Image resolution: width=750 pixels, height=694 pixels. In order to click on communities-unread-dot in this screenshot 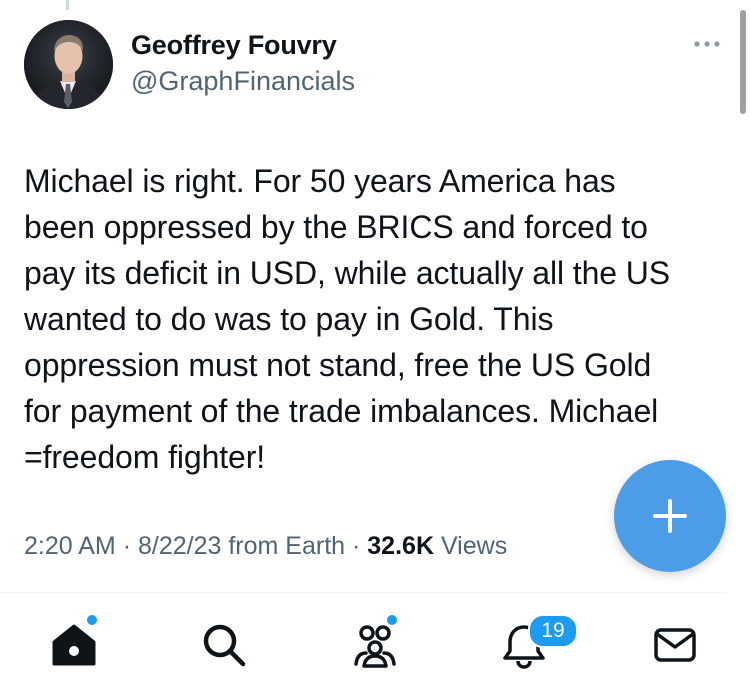, I will do `click(392, 620)`.